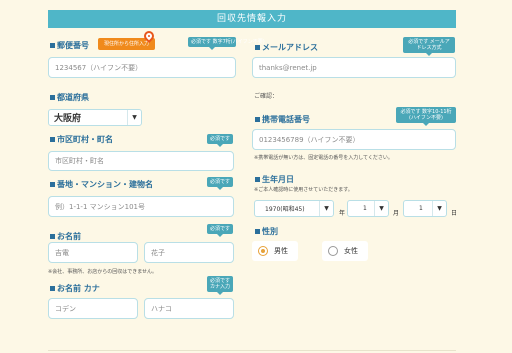 The image size is (512, 353). Describe the element at coordinates (368, 208) in the screenshot. I see `birth-month-select: 1 ▼` at that location.